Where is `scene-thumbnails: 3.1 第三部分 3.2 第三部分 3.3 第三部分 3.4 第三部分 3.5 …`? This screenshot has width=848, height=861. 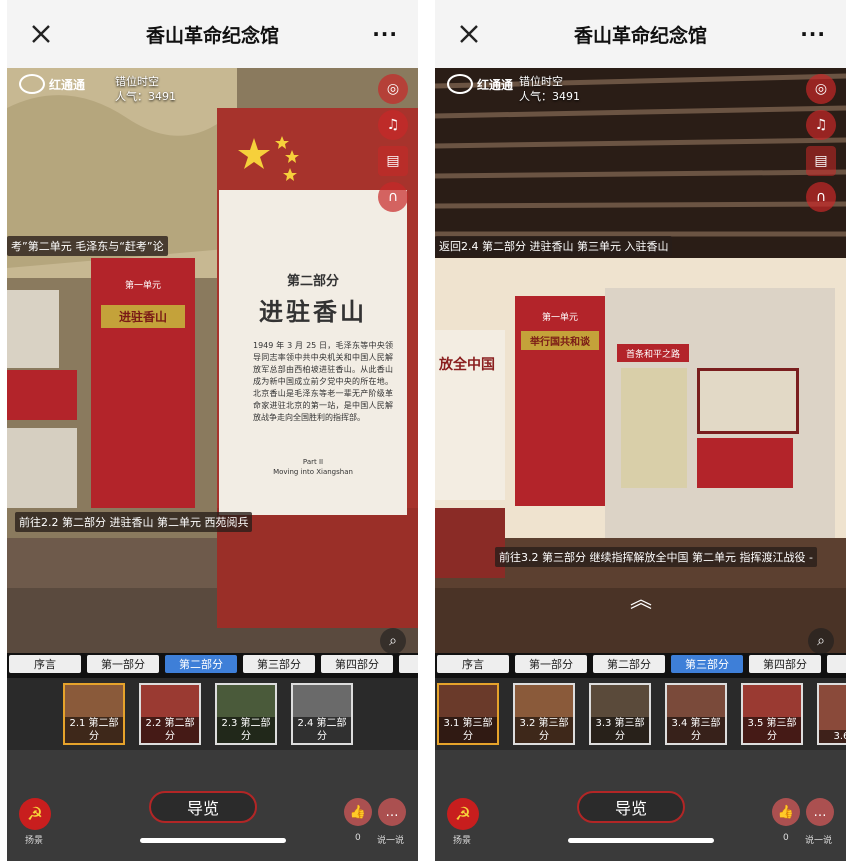
scene-thumbnails: 3.1 第三部分 3.2 第三部分 3.3 第三部分 3.4 第三部分 3.5 … is located at coordinates (640, 714).